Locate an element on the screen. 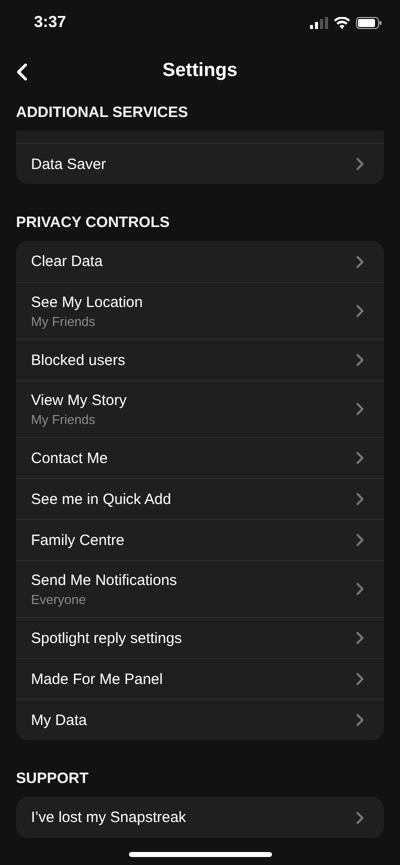 The image size is (400, 865). row-label: Contact Me is located at coordinates (69, 458).